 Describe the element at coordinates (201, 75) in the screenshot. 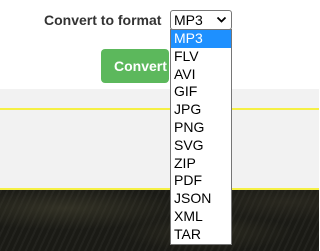

I see `format-option-avi: AVI` at that location.